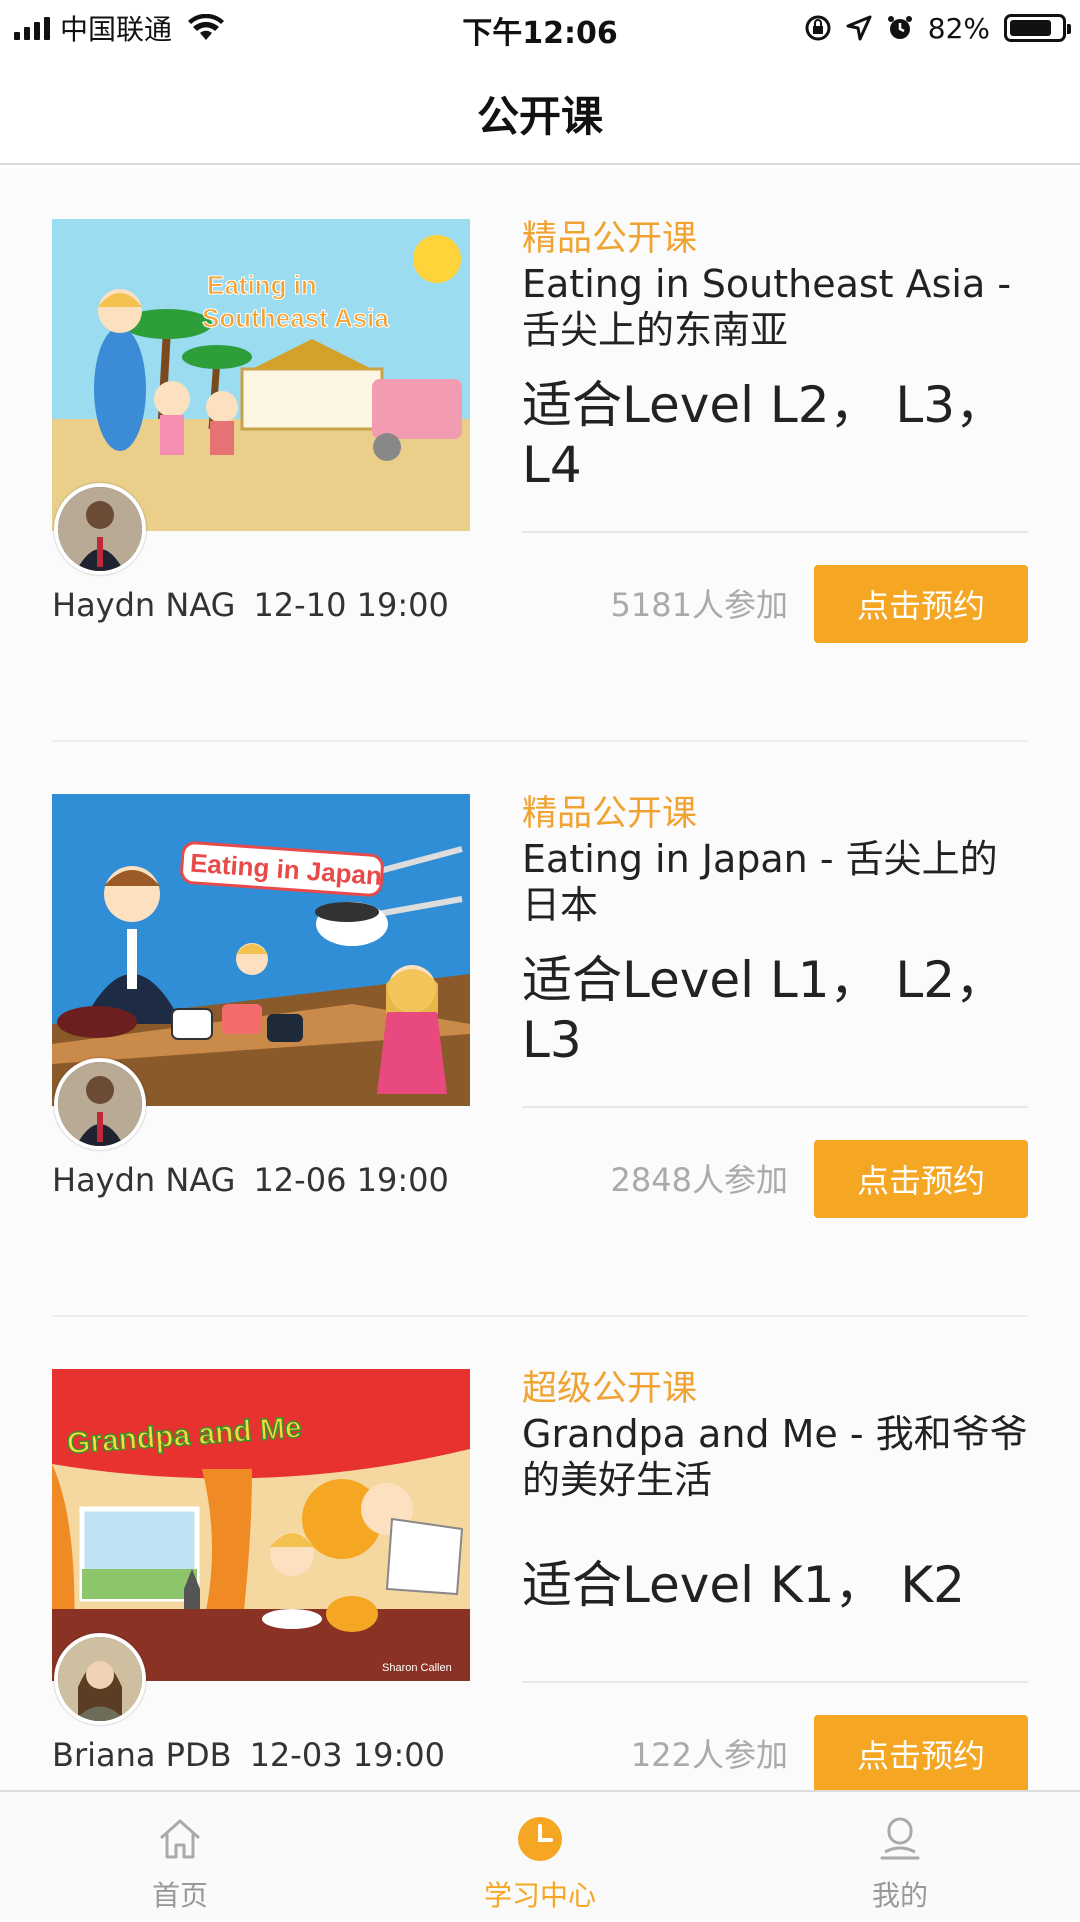 This screenshot has height=1922, width=1080. What do you see at coordinates (1030, 28) in the screenshot?
I see `battery-fill` at bounding box center [1030, 28].